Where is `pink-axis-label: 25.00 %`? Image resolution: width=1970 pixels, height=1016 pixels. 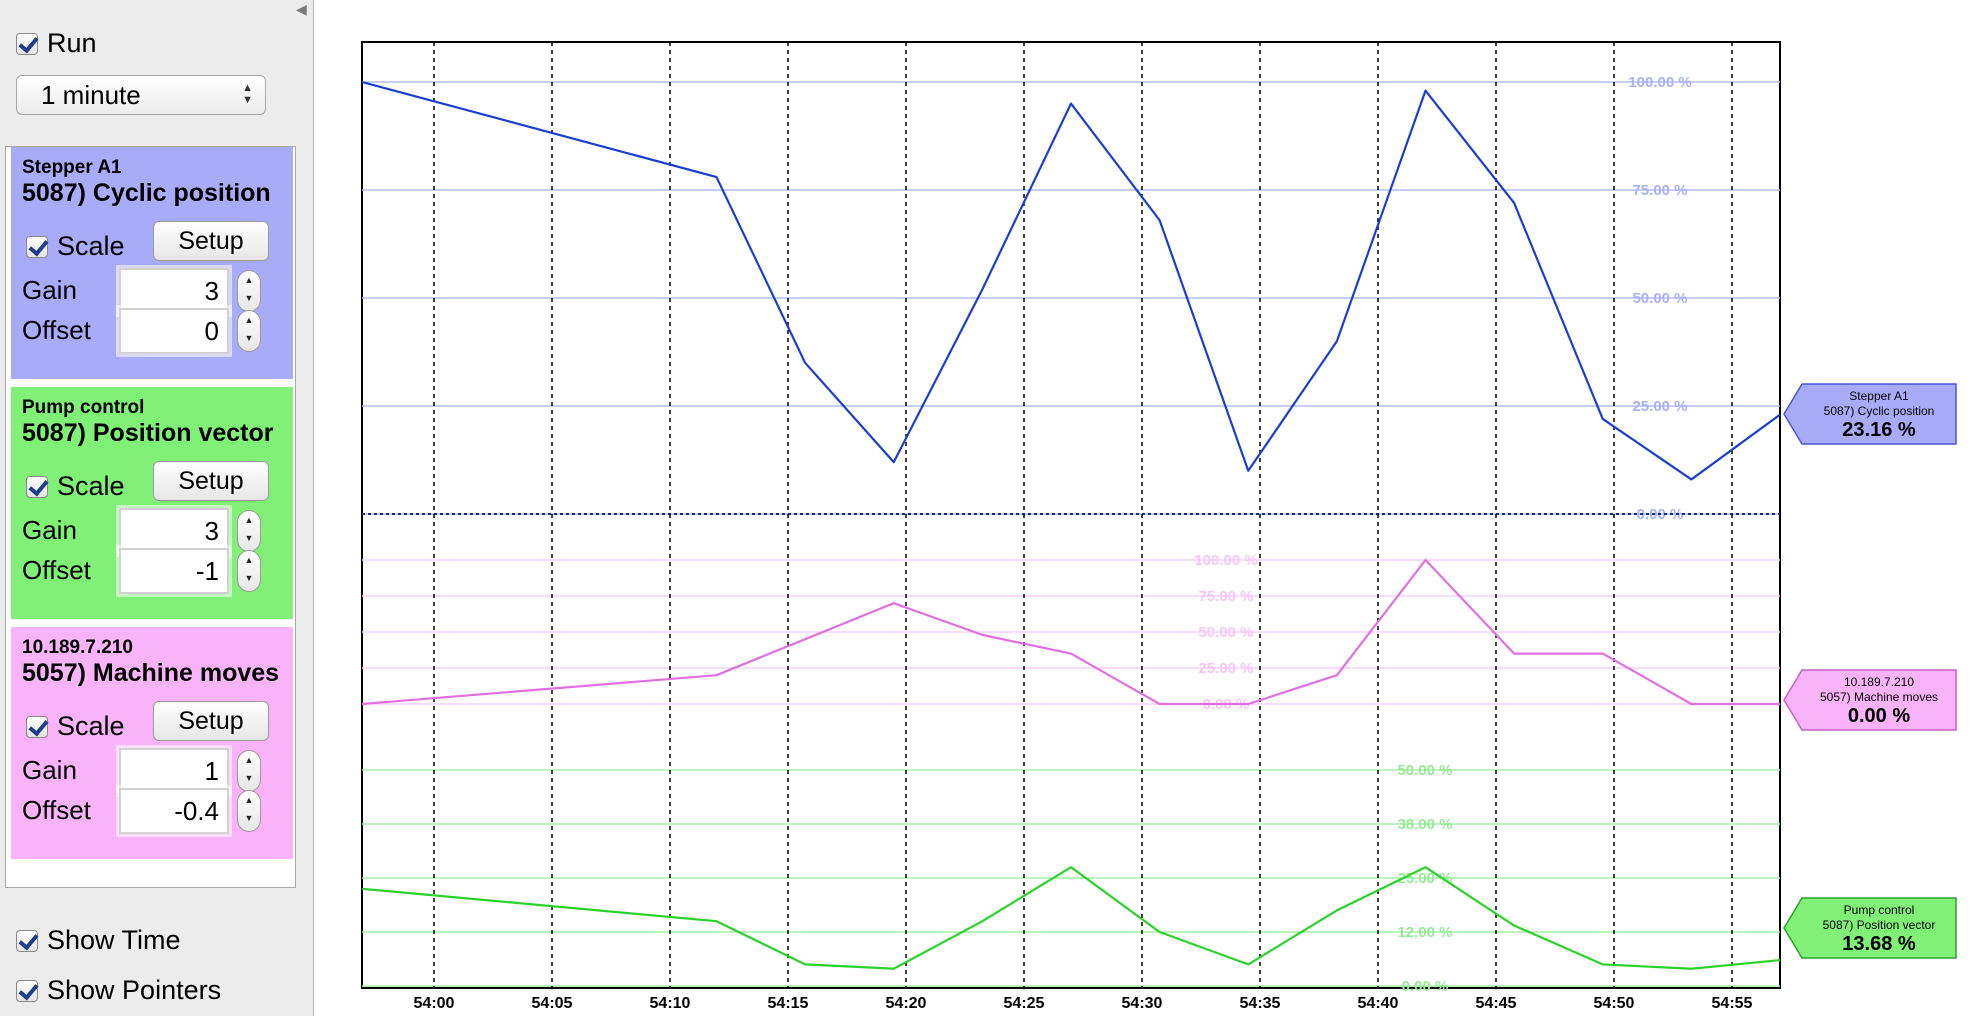
pink-axis-label: 25.00 % is located at coordinates (1225, 668).